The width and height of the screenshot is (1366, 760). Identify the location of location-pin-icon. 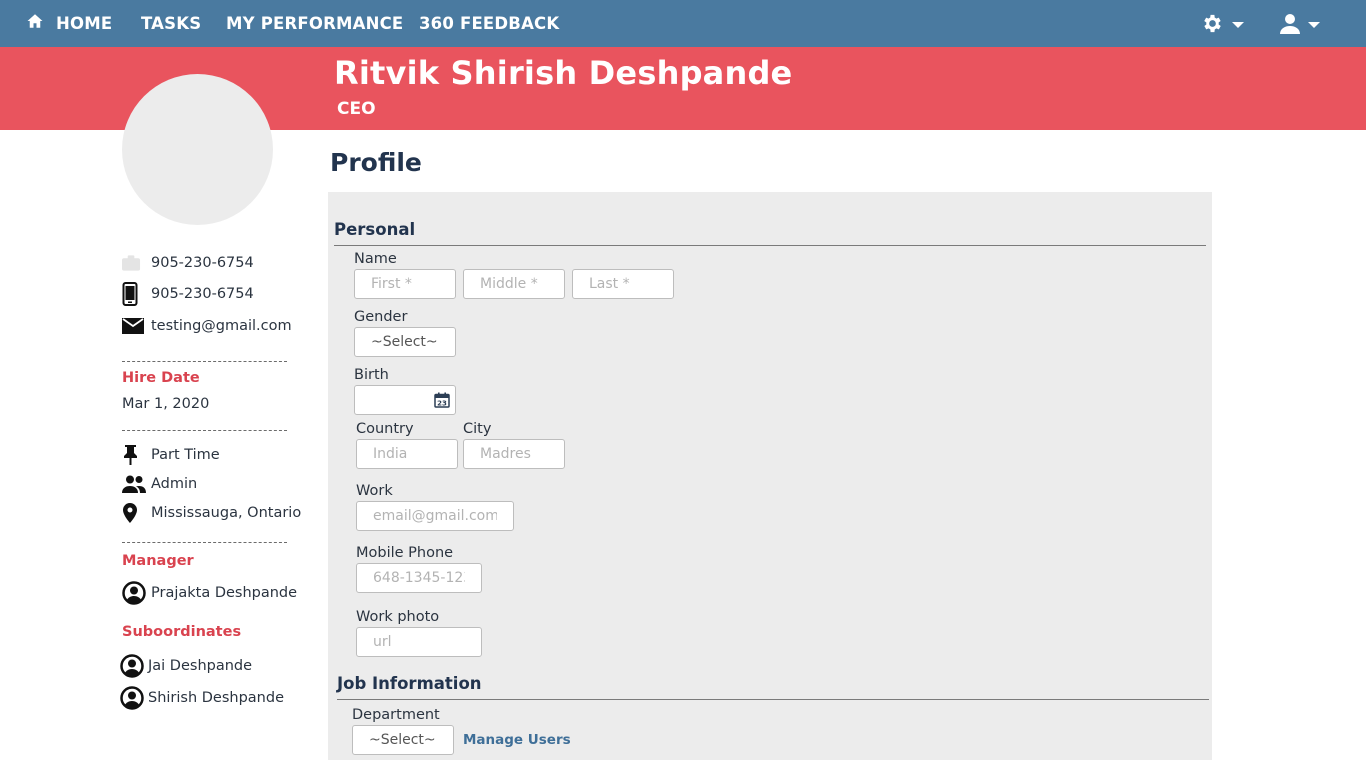
(130, 513).